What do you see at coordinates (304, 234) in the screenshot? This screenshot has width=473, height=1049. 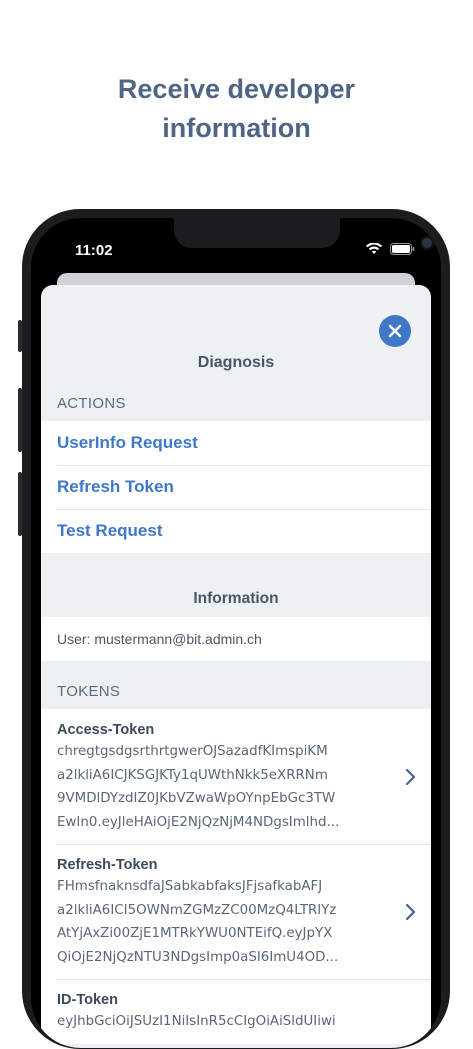 I see `notch` at bounding box center [304, 234].